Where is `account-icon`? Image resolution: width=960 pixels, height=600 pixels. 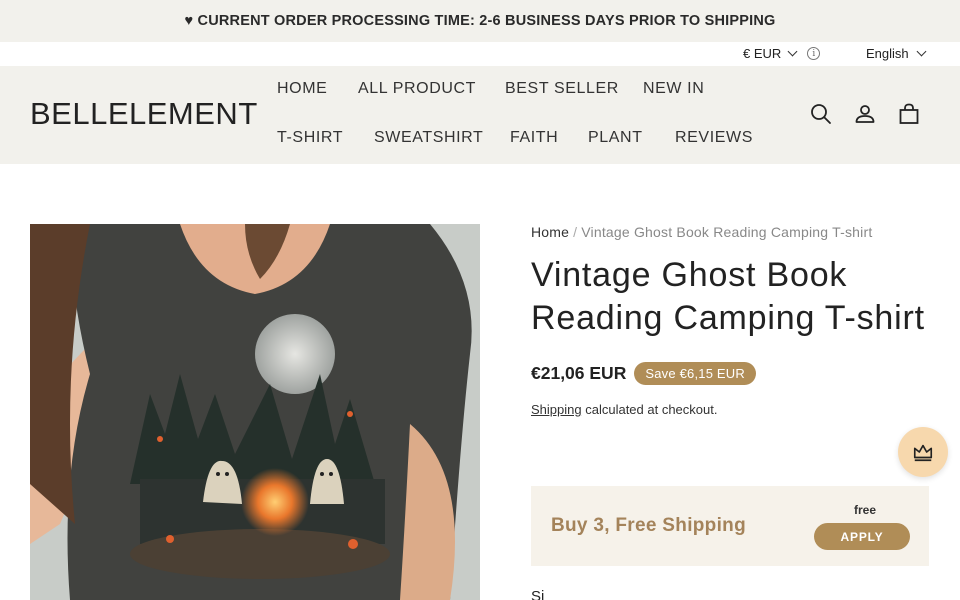
account-icon is located at coordinates (865, 114).